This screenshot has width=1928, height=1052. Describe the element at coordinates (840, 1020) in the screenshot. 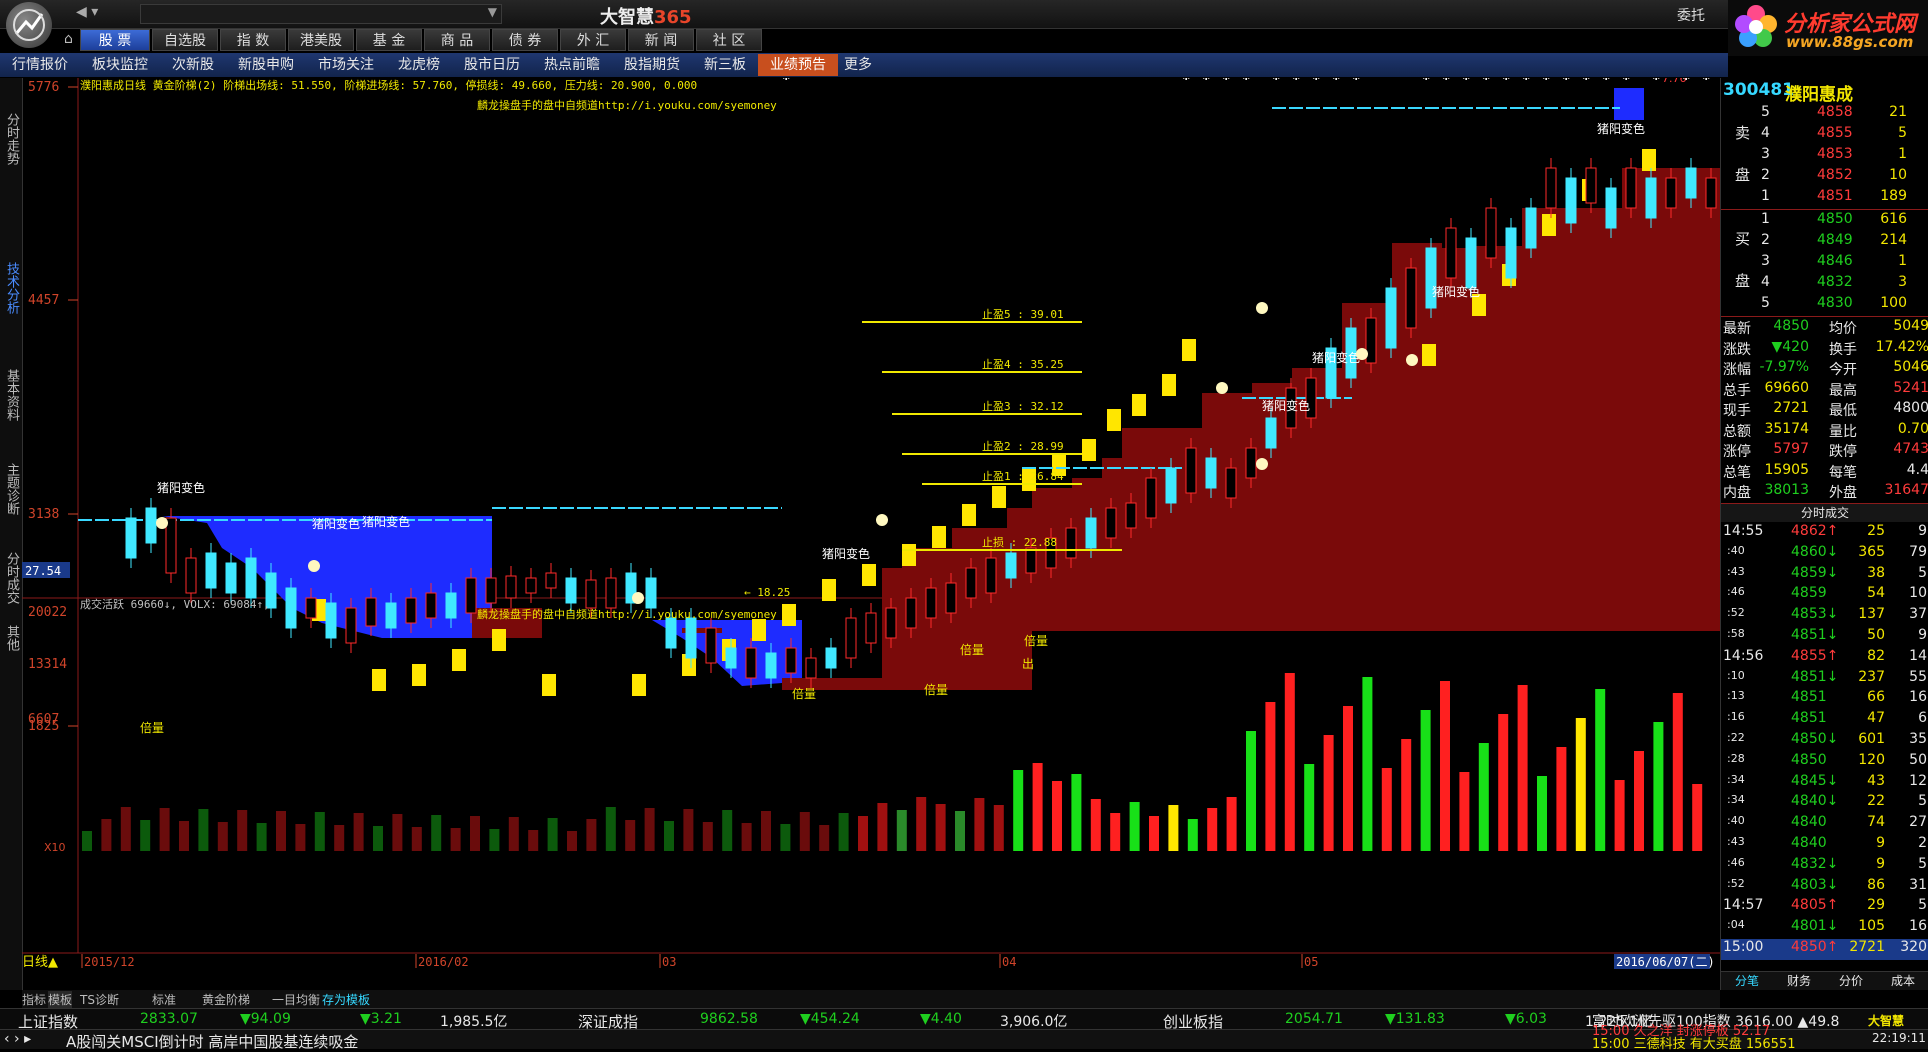

I see `index-item: 深证成指 9862.58 ▼454.24 ▼4.40 3,906.0亿` at that location.